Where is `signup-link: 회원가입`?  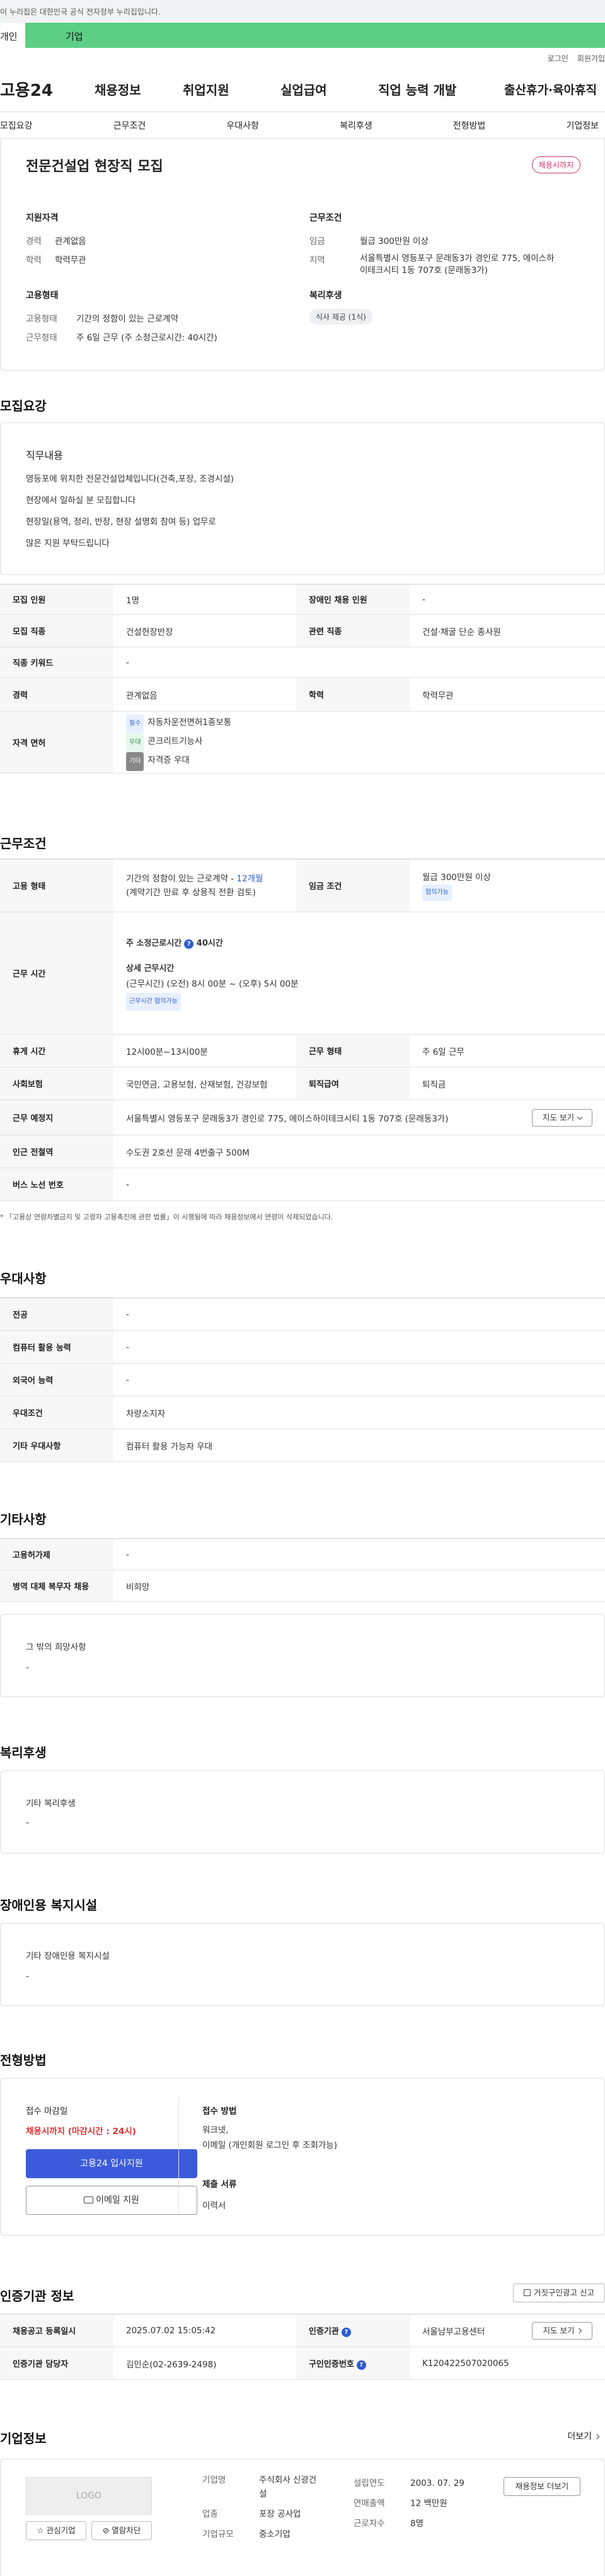 signup-link: 회원가입 is located at coordinates (591, 58).